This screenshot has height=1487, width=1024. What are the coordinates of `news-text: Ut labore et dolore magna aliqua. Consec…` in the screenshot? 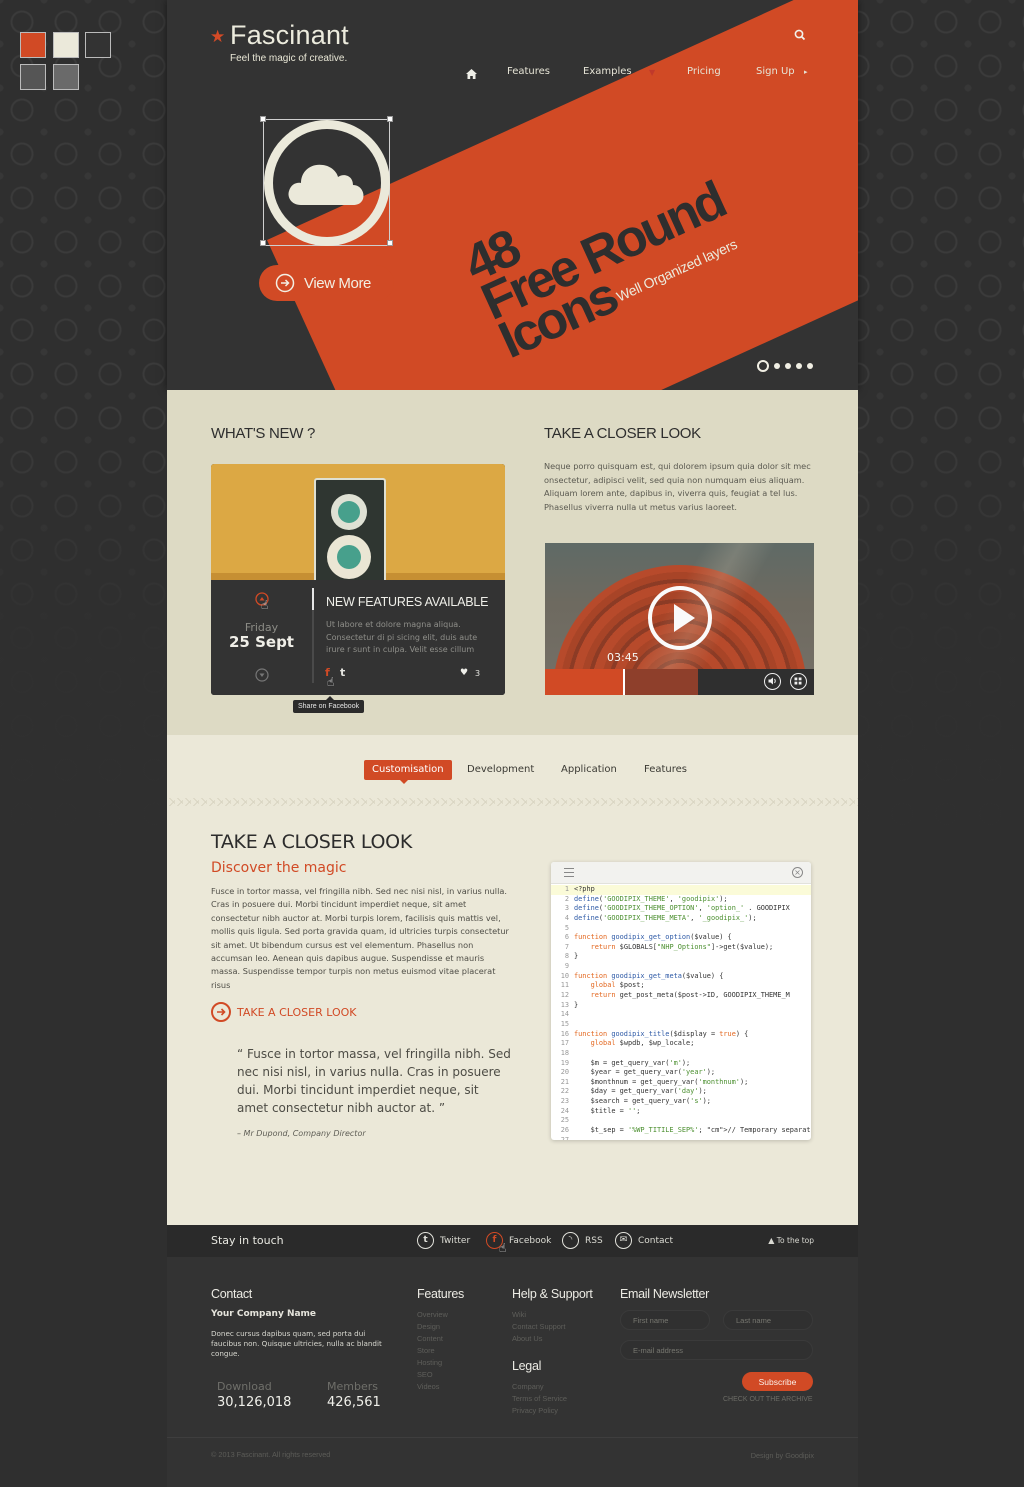 It's located at (402, 637).